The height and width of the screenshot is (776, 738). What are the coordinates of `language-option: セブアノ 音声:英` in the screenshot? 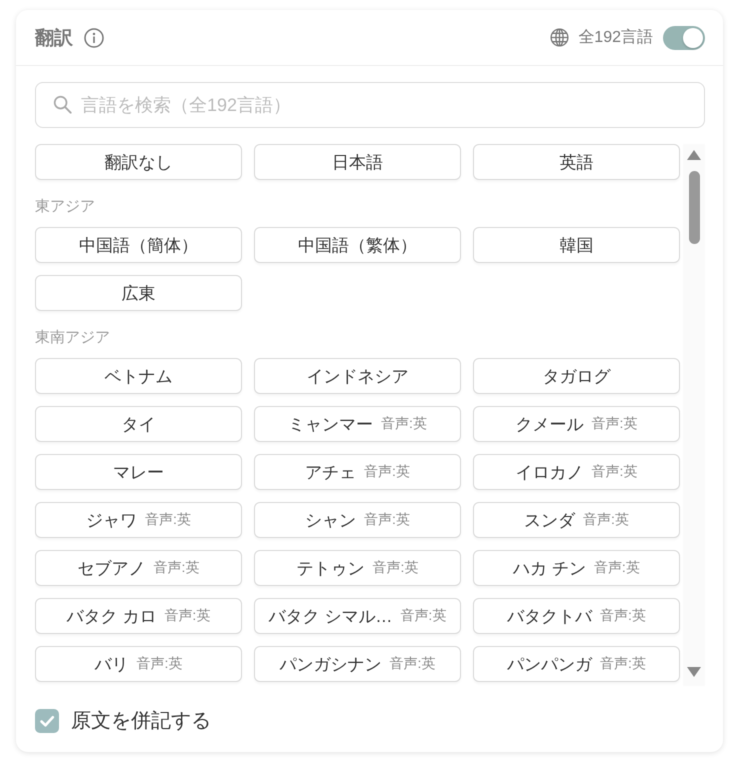 It's located at (138, 568).